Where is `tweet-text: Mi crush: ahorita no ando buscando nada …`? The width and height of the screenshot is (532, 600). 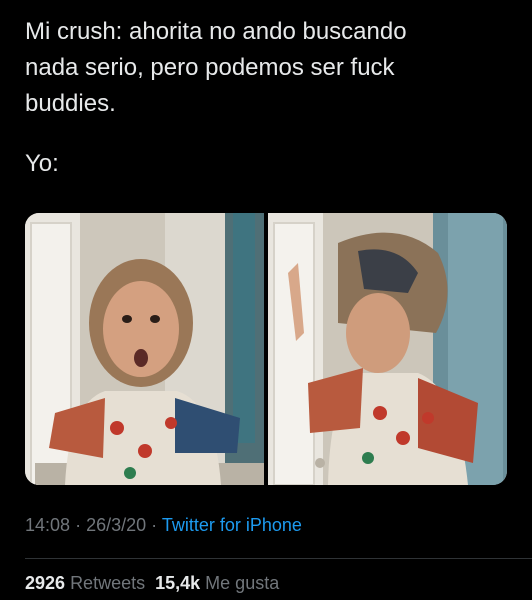 tweet-text: Mi crush: ahorita no ando buscando nada … is located at coordinates (216, 67).